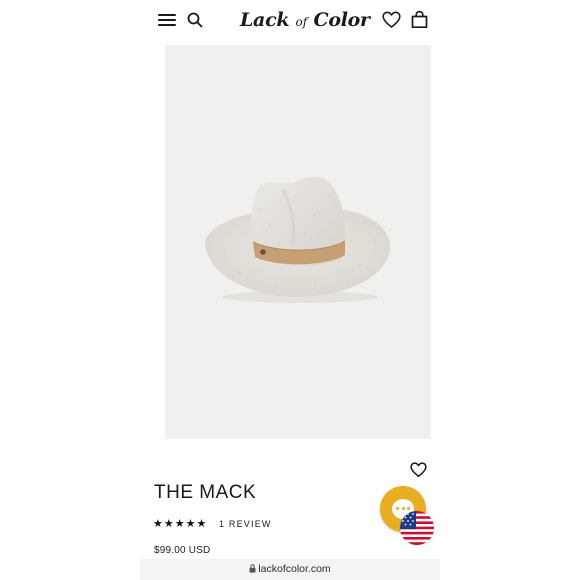  I want to click on url-text: lackofcolor.com, so click(294, 569).